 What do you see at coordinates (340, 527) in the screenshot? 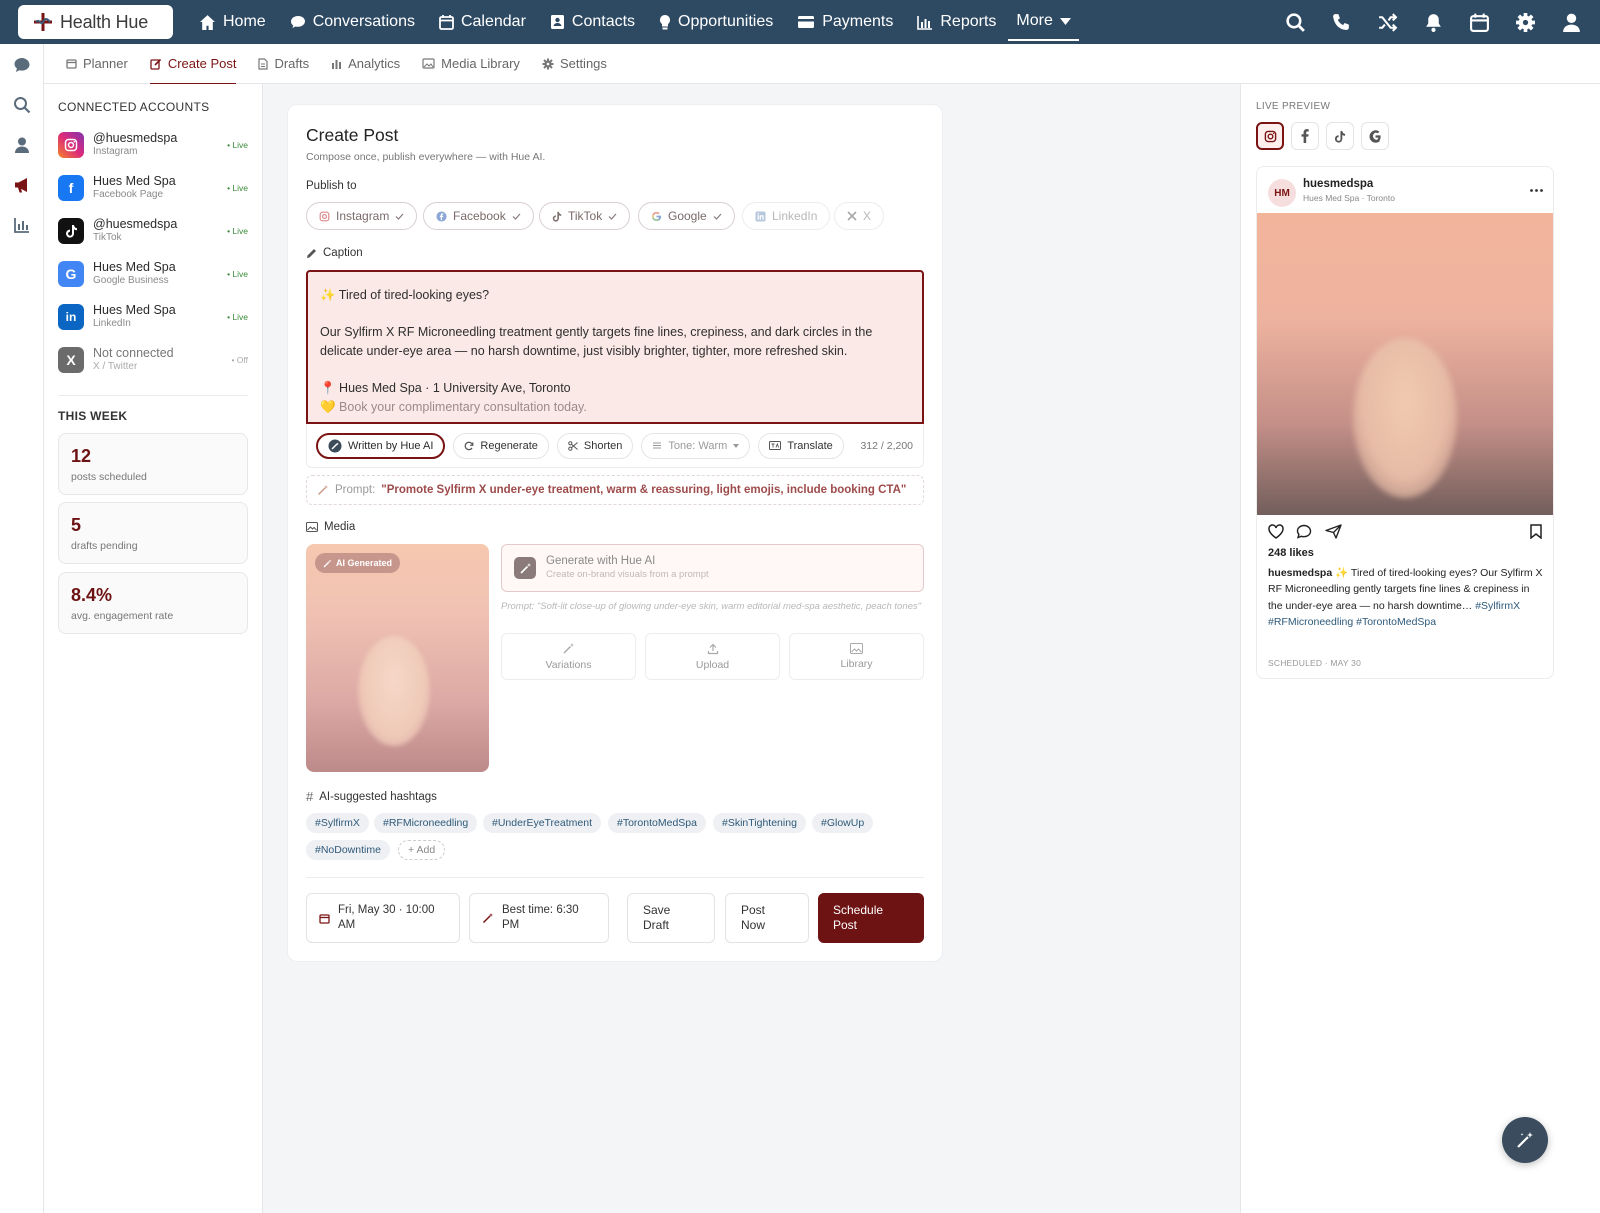
I see `media-label-text: Media` at bounding box center [340, 527].